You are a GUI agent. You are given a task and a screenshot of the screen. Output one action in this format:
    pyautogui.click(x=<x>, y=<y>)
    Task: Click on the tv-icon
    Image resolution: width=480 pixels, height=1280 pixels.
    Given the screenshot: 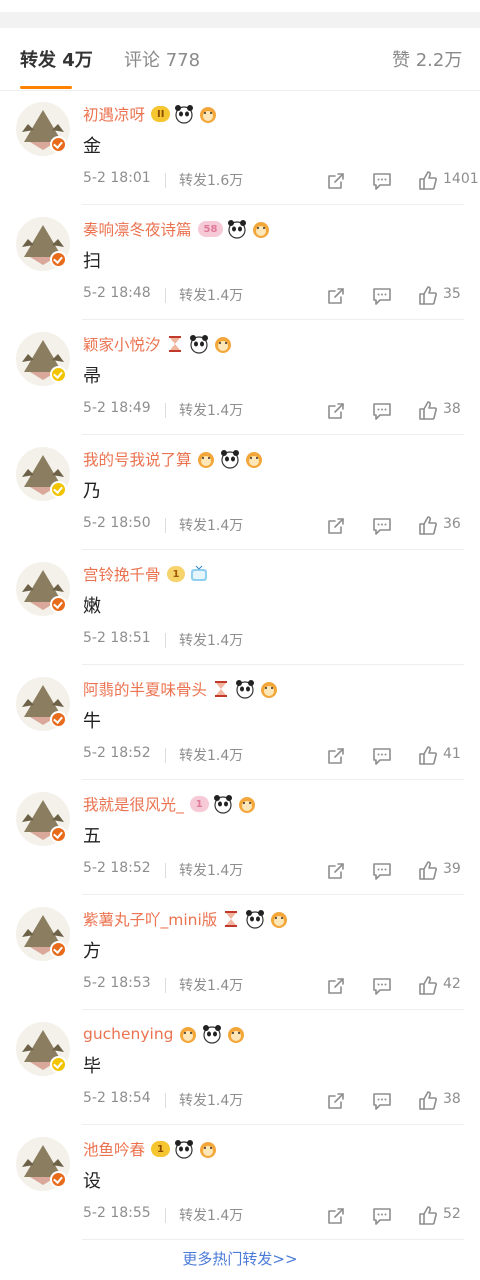 What is the action you would take?
    pyautogui.click(x=199, y=574)
    